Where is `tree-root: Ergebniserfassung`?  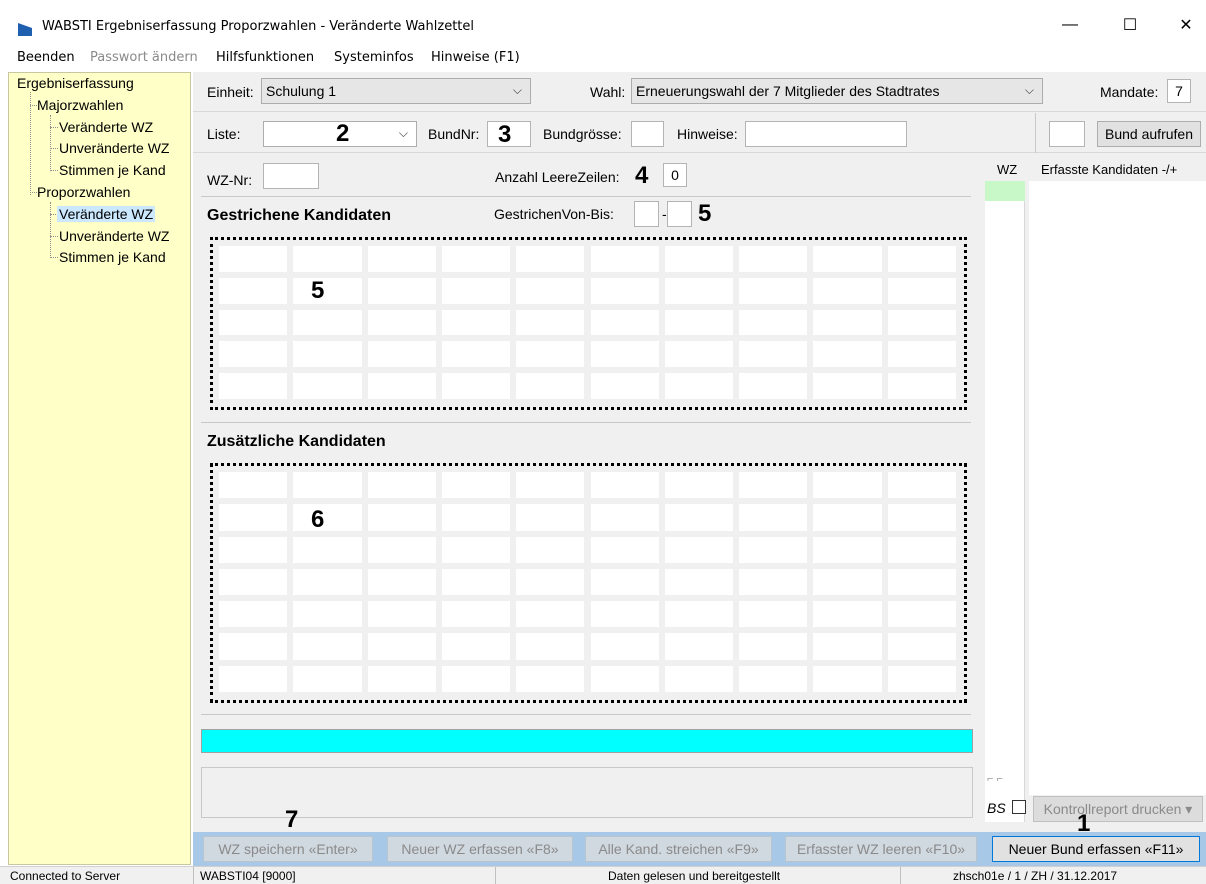
tree-root: Ergebniserfassung is located at coordinates (75, 83).